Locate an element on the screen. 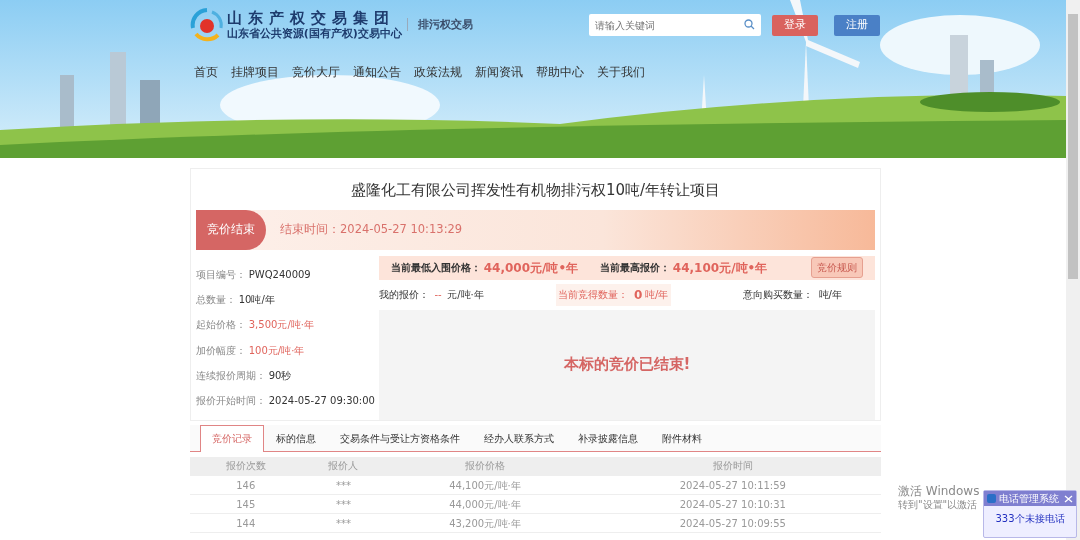  tab: 标的信息 is located at coordinates (296, 437).